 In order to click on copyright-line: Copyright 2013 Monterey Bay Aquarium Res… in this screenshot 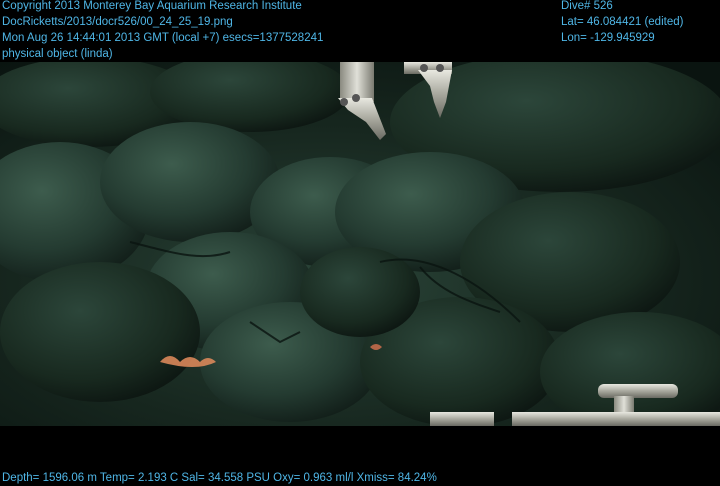, I will do `click(152, 6)`.